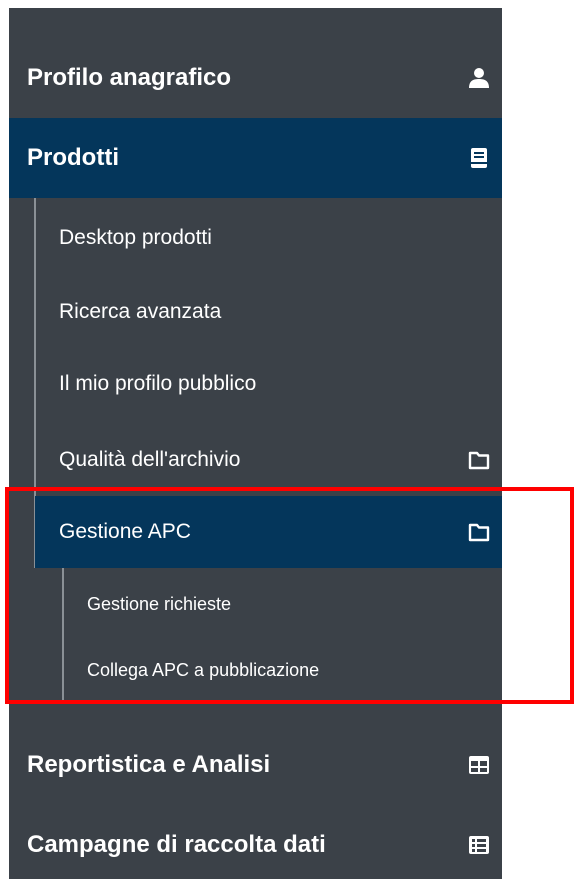  I want to click on submenu-item-profilo-pubblico: Il mio profilo pubblico, so click(268, 384).